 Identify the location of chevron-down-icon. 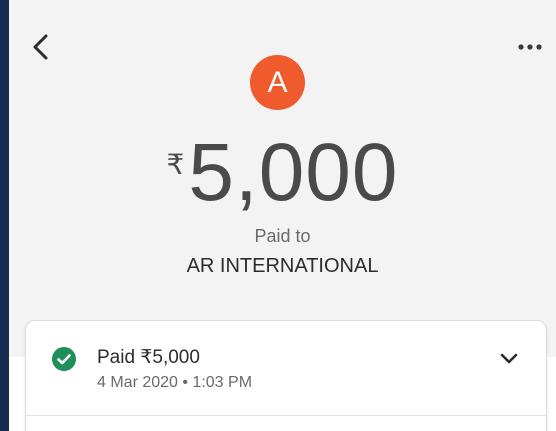
(509, 359).